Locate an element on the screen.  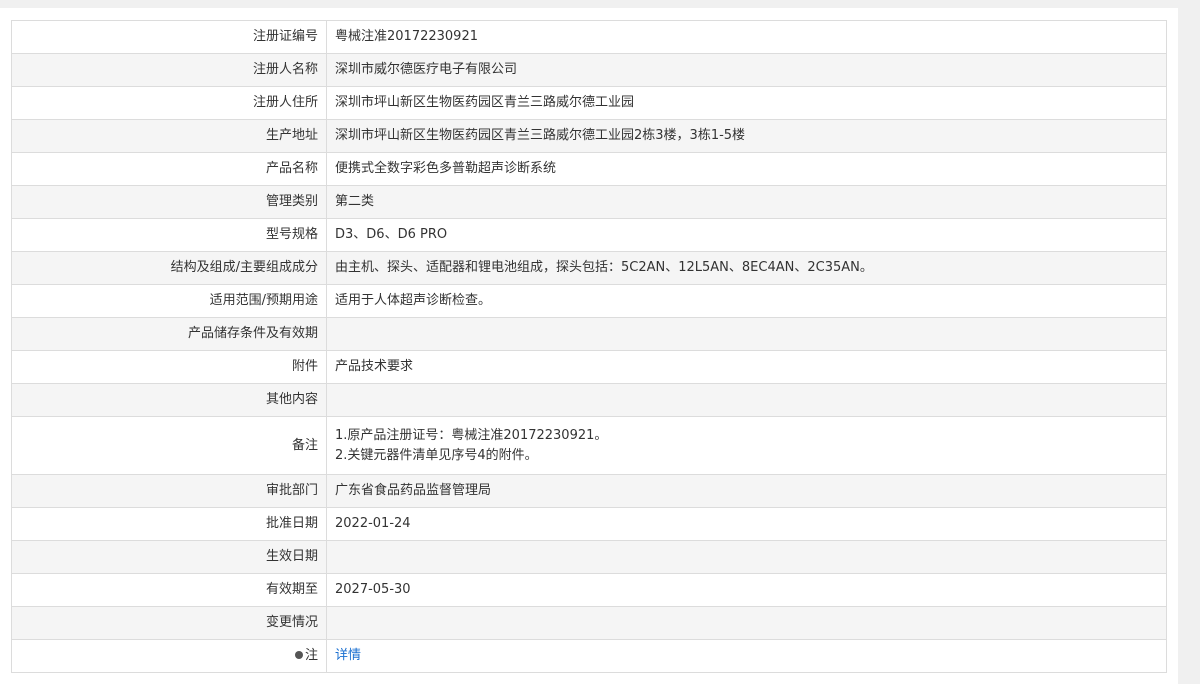
table-row: 变更情况 is located at coordinates (589, 623).